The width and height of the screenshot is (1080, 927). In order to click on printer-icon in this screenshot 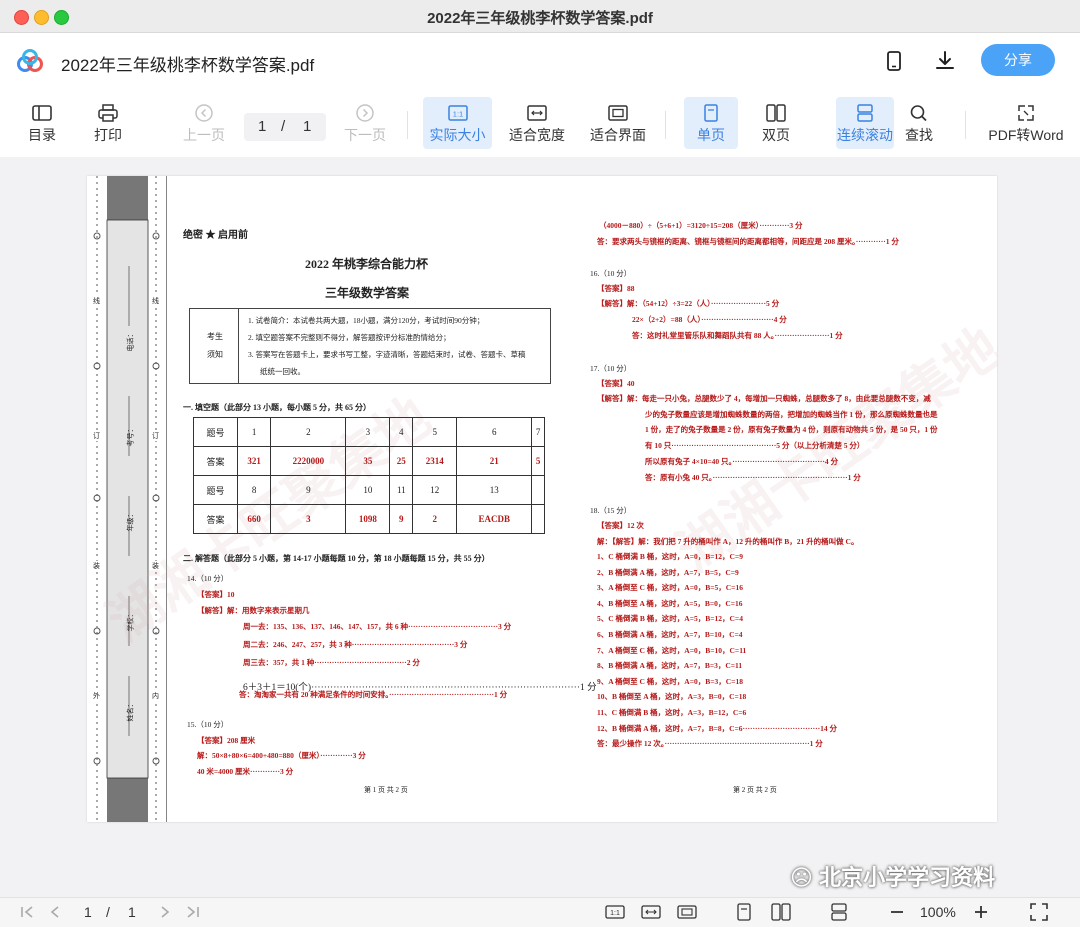, I will do `click(108, 113)`.